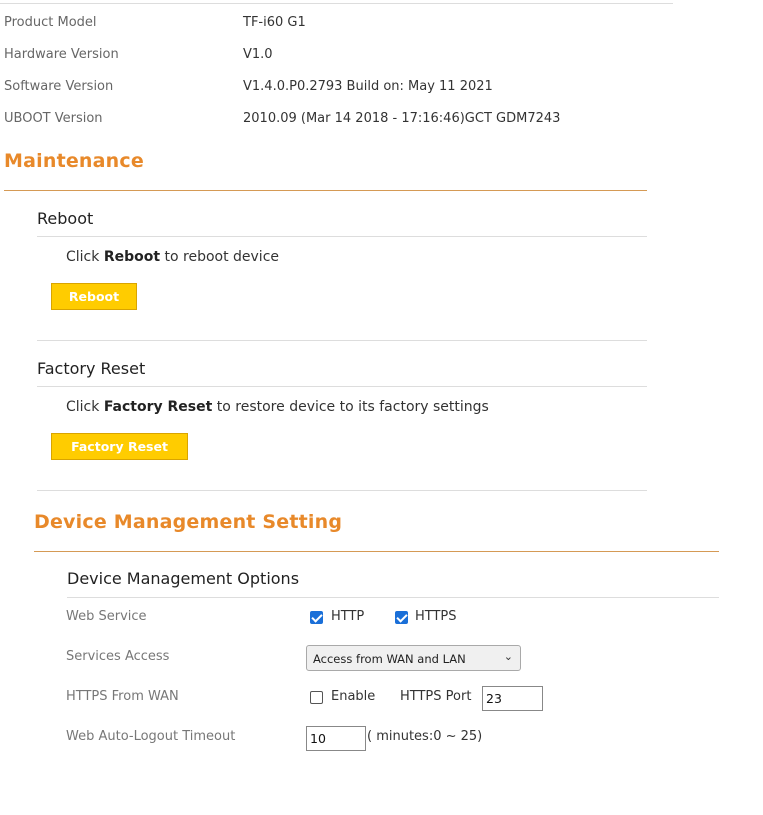  I want to click on hardware-version-label: Hardware Version, so click(61, 54).